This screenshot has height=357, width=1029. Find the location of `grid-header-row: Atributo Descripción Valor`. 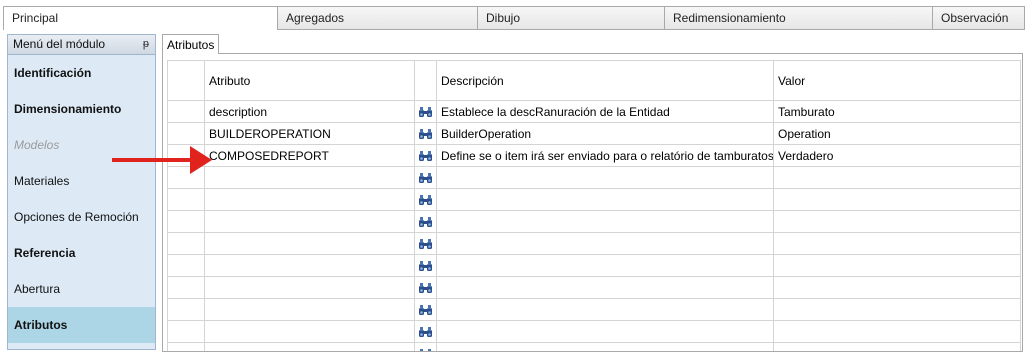

grid-header-row: Atributo Descripción Valor is located at coordinates (594, 80).